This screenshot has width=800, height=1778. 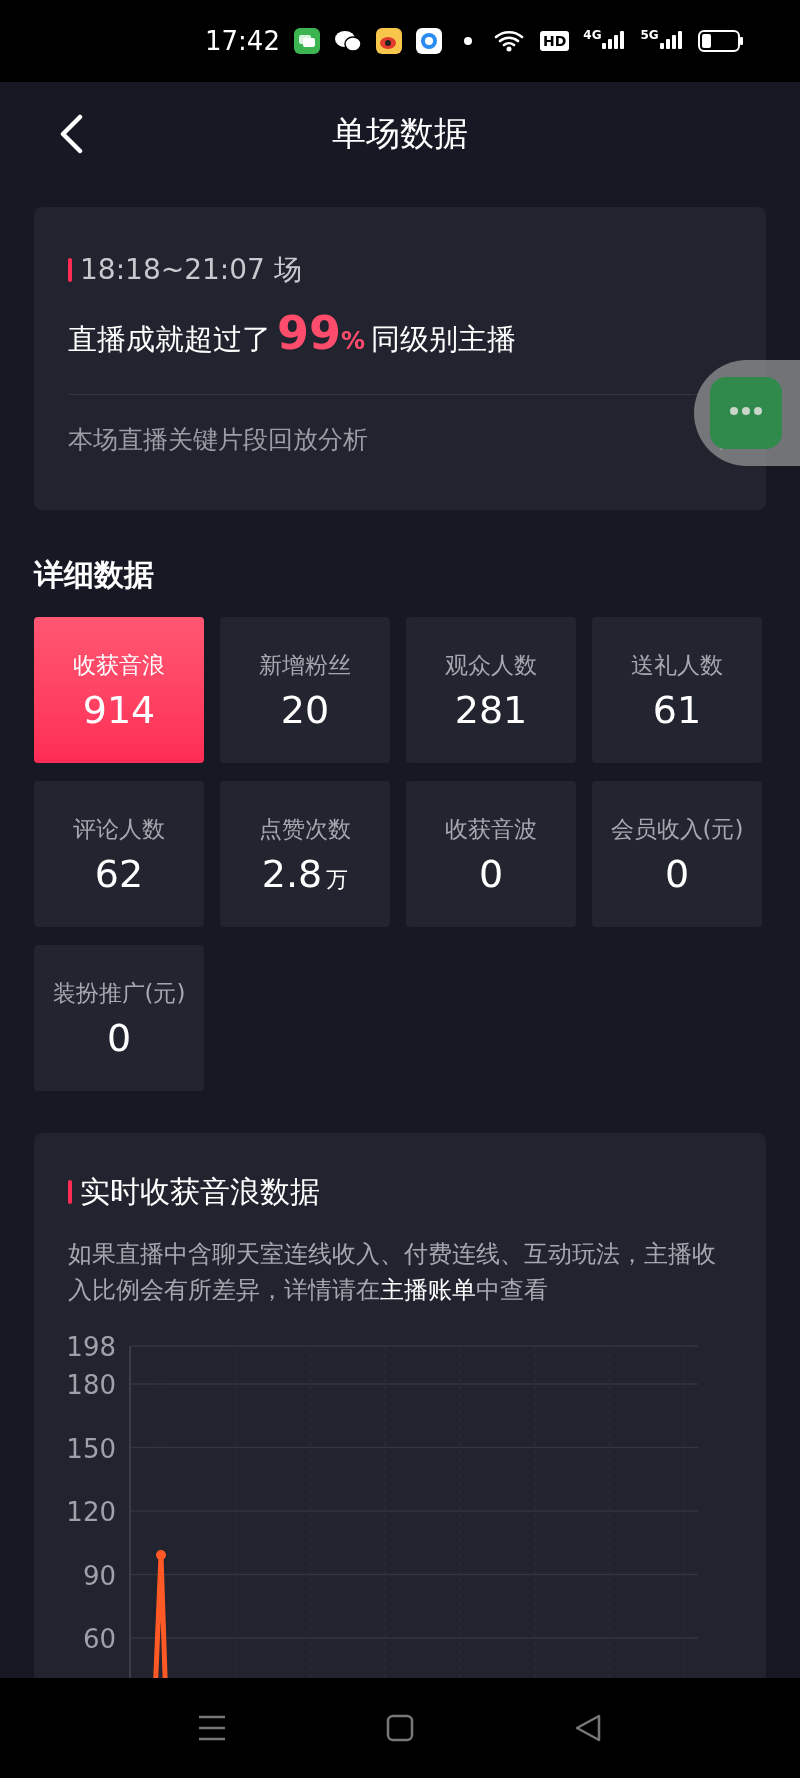 I want to click on eye-app-icon, so click(x=388, y=41).